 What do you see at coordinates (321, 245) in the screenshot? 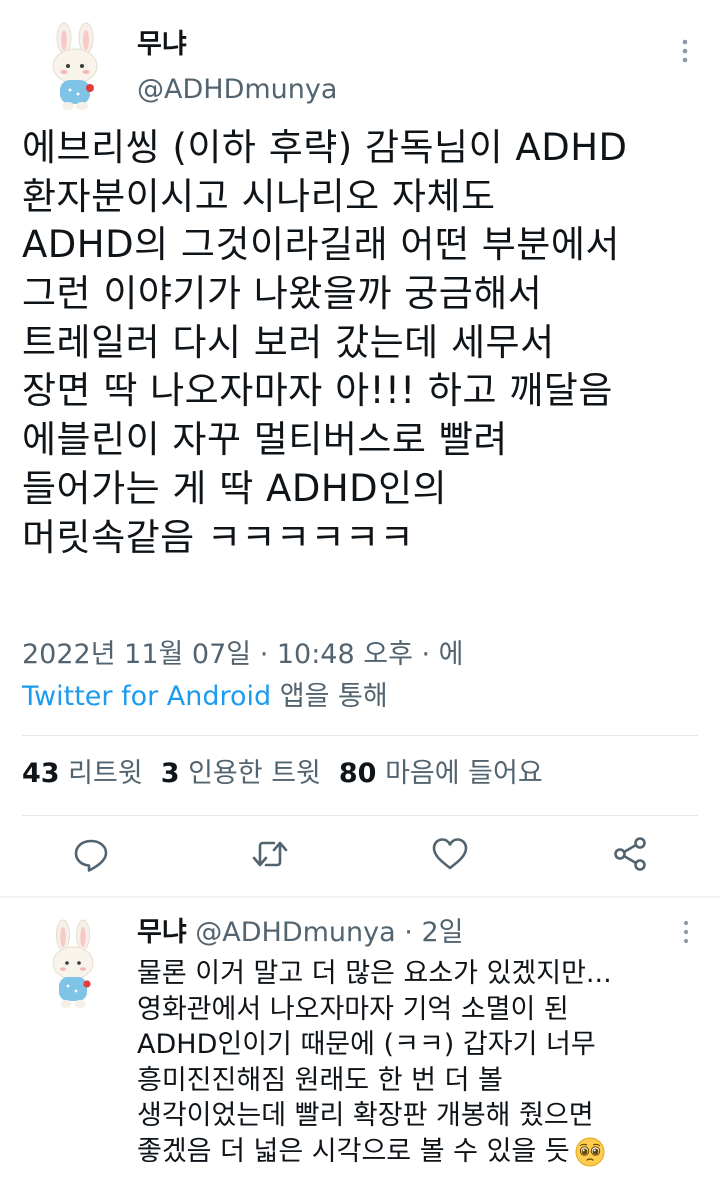
I see `tweet-text-line: ADHD의 그것이라길래 어떤 부분에서` at bounding box center [321, 245].